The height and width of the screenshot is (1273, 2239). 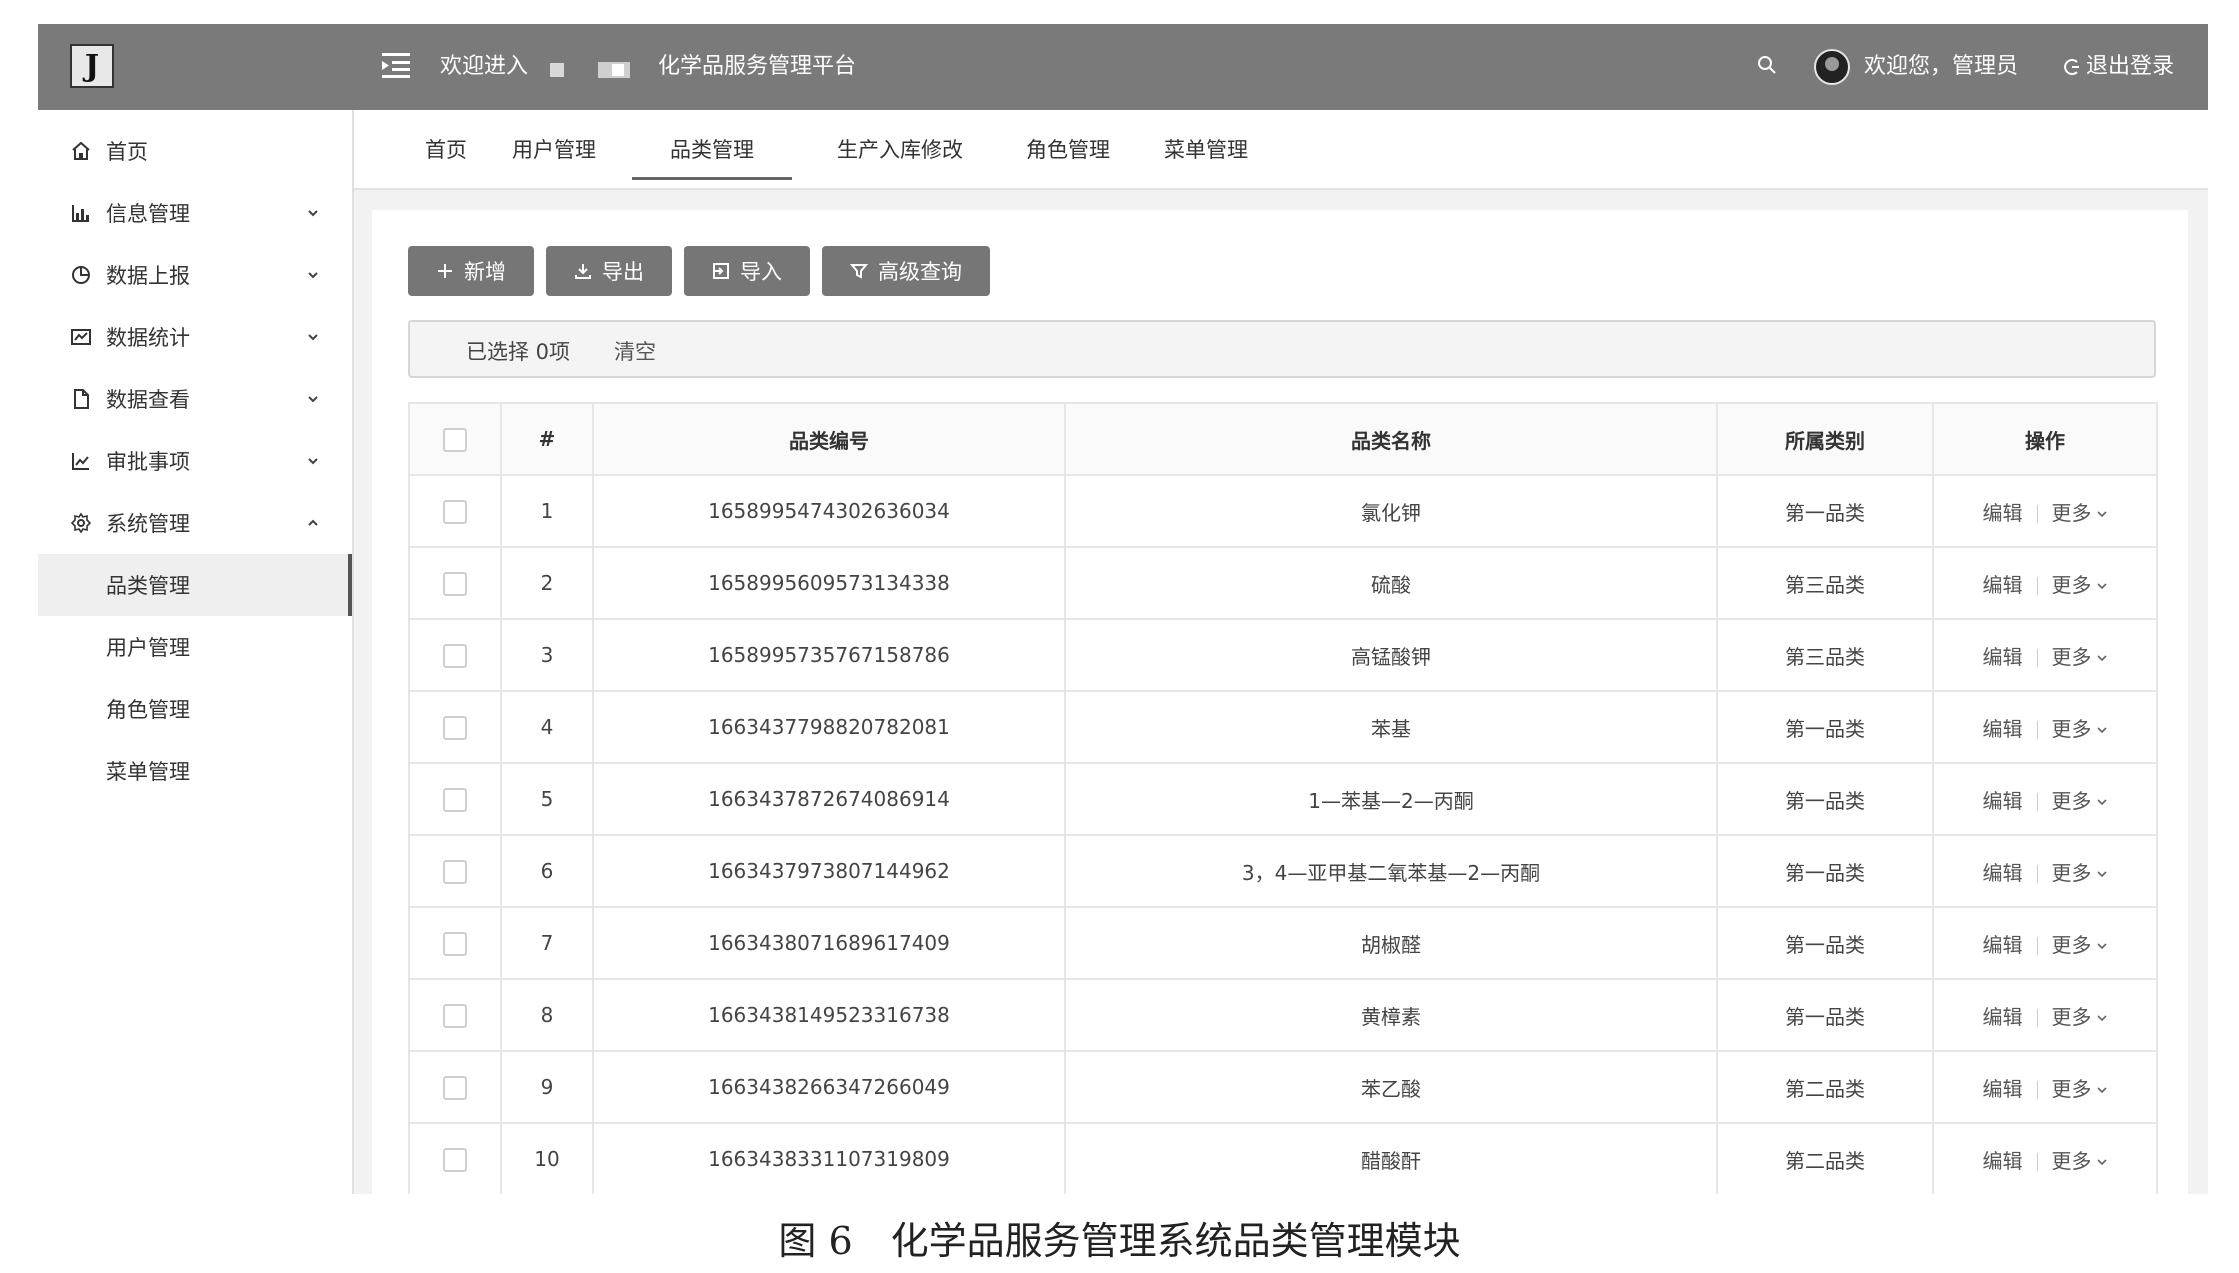 What do you see at coordinates (195, 709) in the screenshot?
I see `sidebar-subitem-role-management: 角色管理` at bounding box center [195, 709].